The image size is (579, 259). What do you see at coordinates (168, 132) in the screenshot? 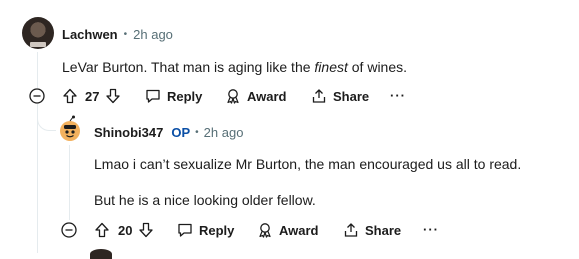
I see `comment-header: Shinobi347 OP • 2h ago` at bounding box center [168, 132].